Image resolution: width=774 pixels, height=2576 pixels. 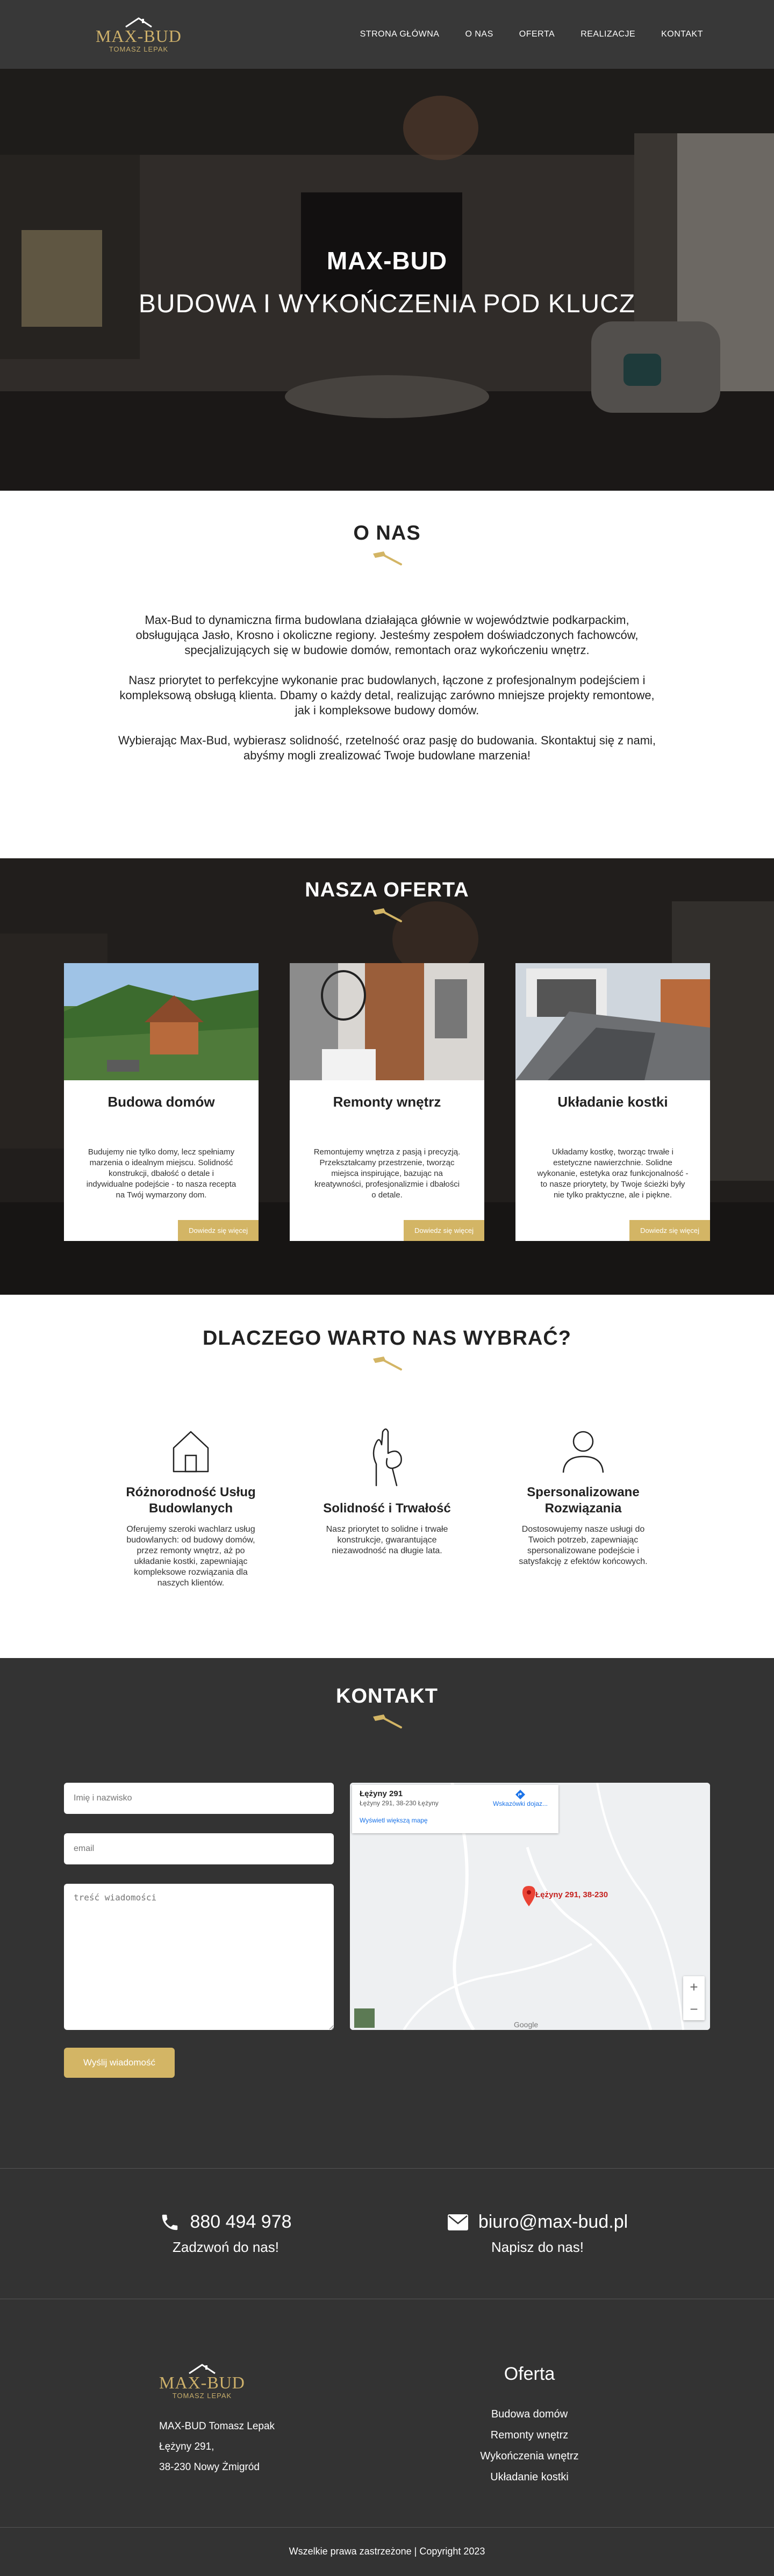 What do you see at coordinates (529, 2477) in the screenshot?
I see `footer-link-paving: Układanie kostki` at bounding box center [529, 2477].